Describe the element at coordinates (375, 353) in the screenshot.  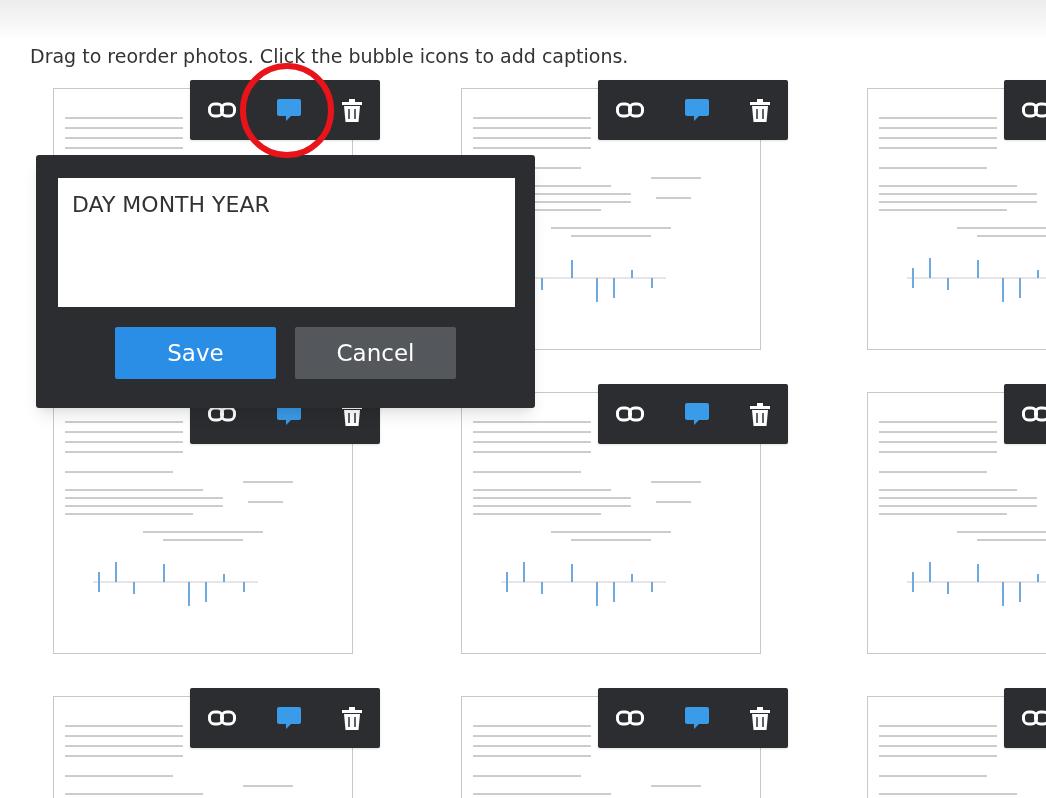
I see `cancel-button: Cancel` at that location.